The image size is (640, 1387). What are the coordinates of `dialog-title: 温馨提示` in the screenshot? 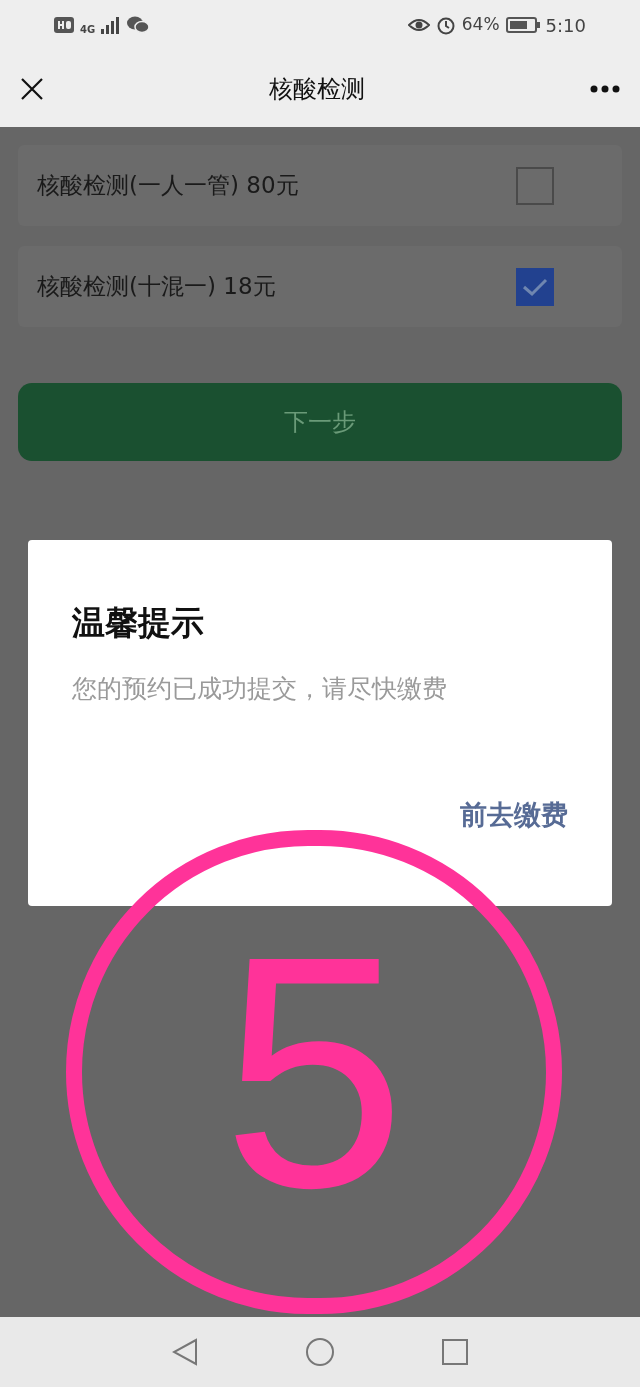 It's located at (138, 623).